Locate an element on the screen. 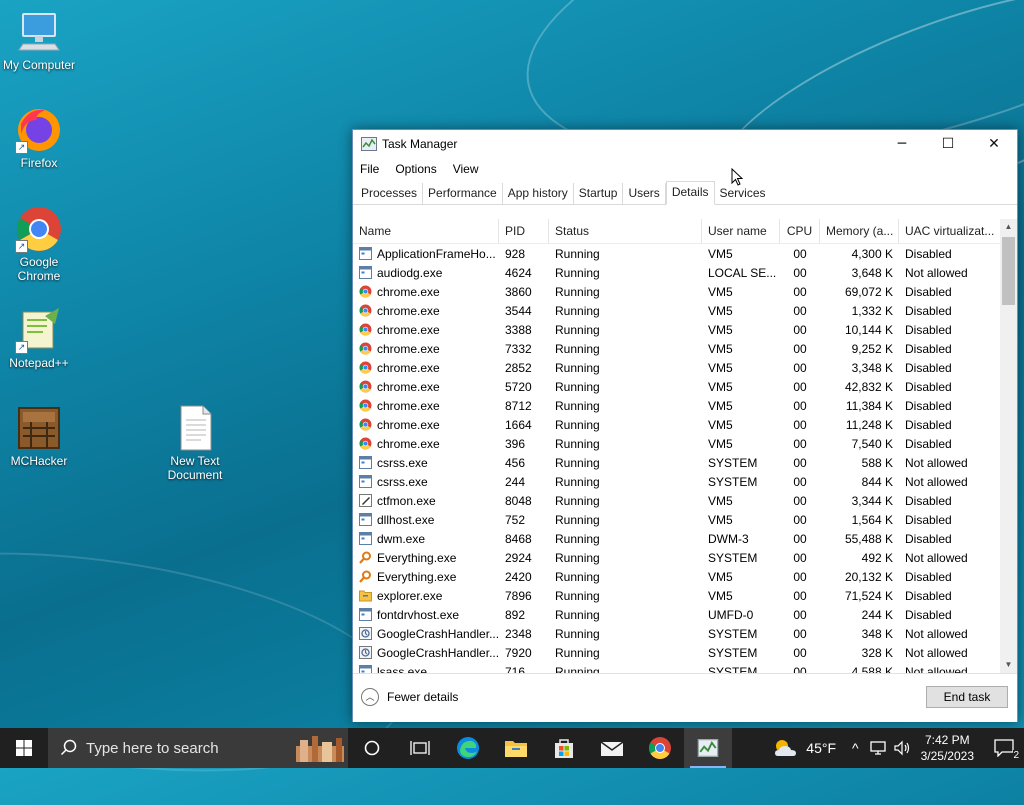 The height and width of the screenshot is (805, 1024). taskbar-mail-button is located at coordinates (612, 748).